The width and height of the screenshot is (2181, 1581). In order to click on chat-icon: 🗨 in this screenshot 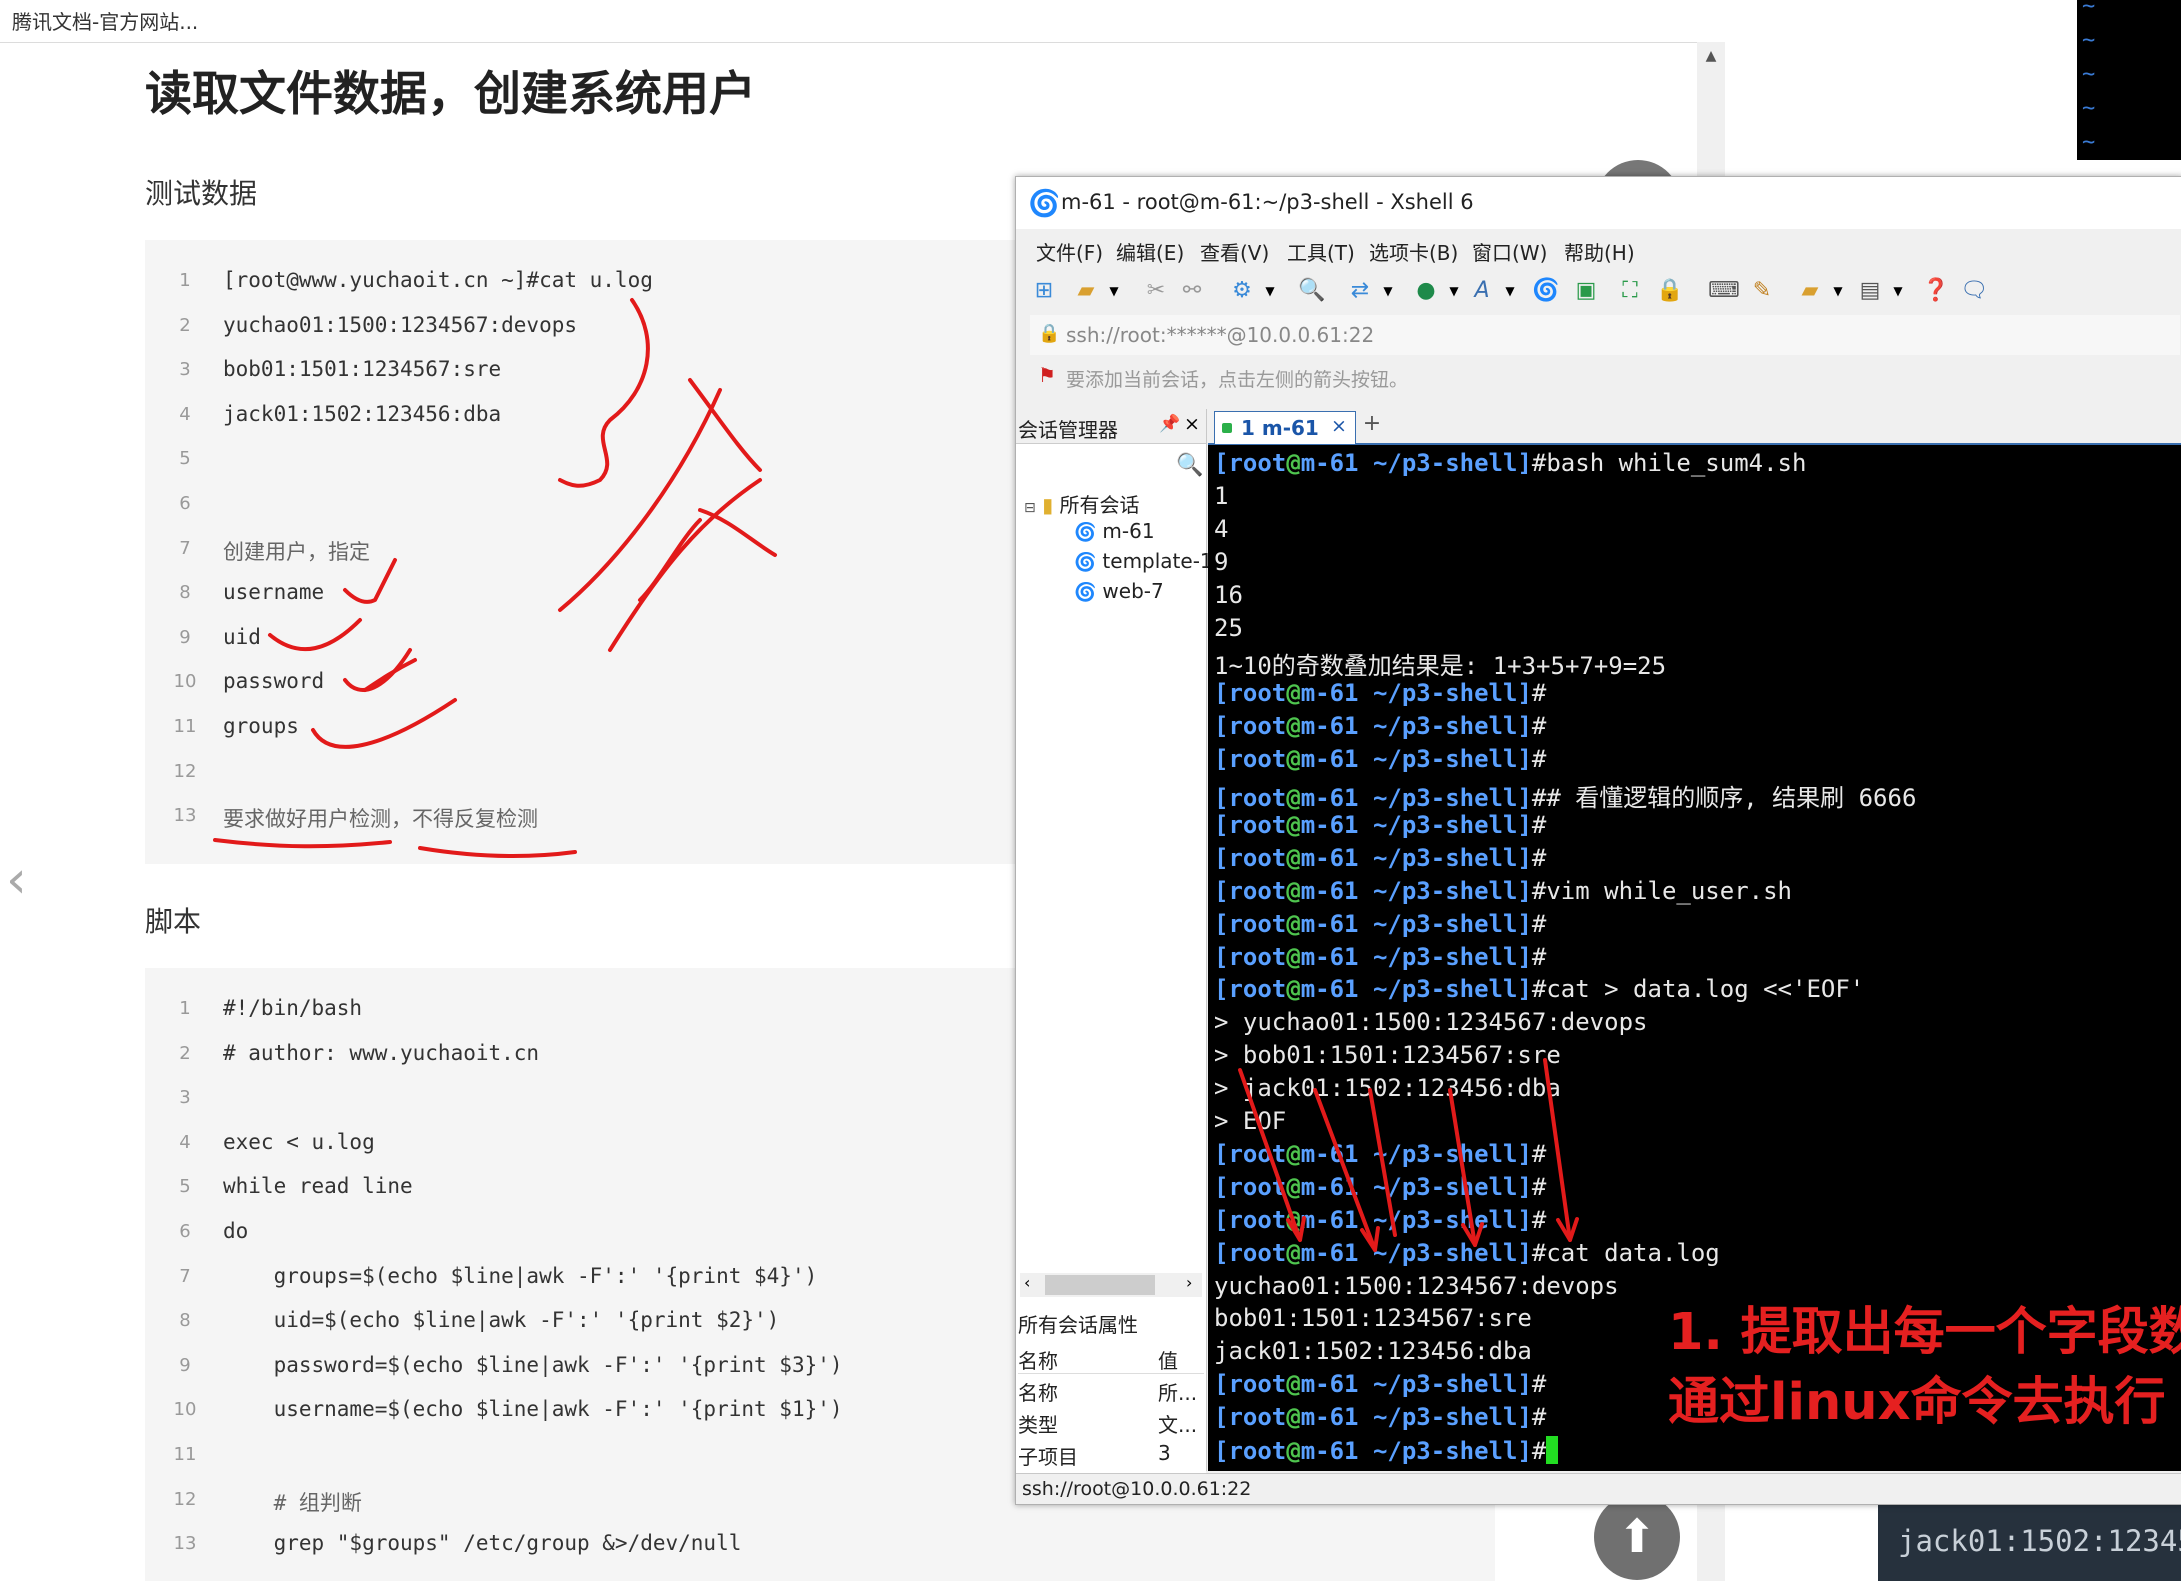, I will do `click(1974, 291)`.